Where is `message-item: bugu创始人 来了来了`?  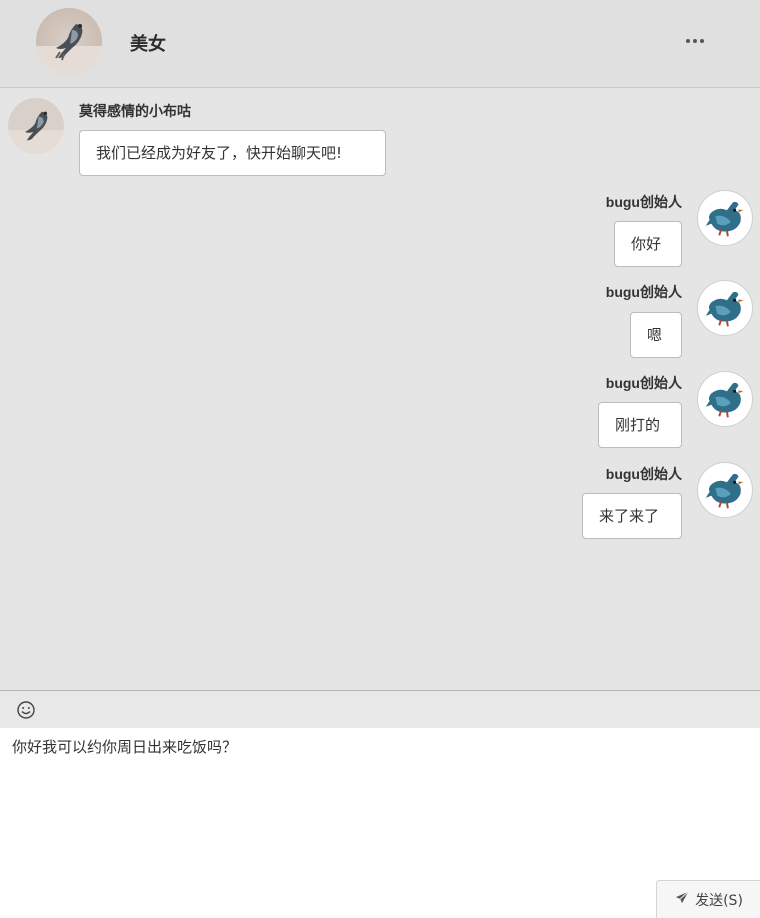 message-item: bugu创始人 来了来了 is located at coordinates (380, 505).